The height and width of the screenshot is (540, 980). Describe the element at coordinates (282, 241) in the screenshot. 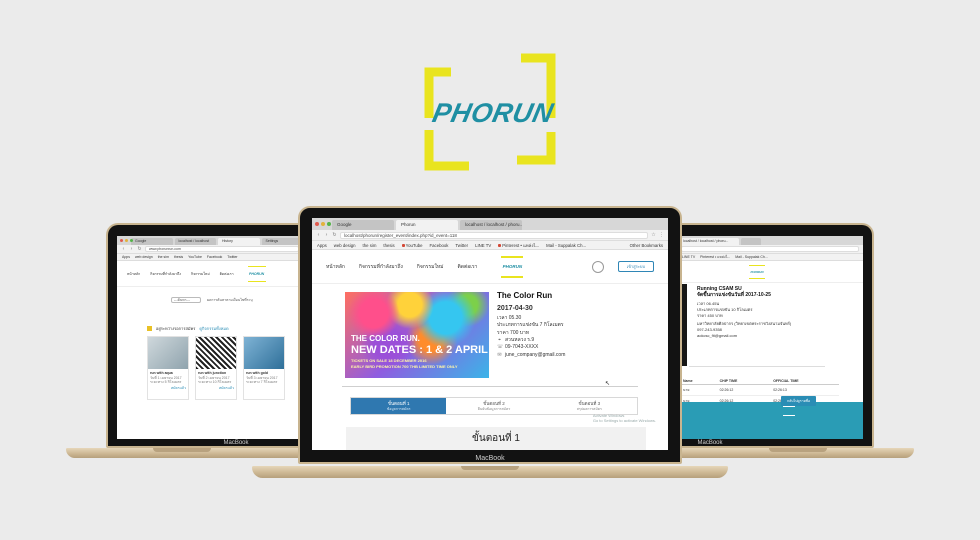

I see `tab: Settings` at that location.